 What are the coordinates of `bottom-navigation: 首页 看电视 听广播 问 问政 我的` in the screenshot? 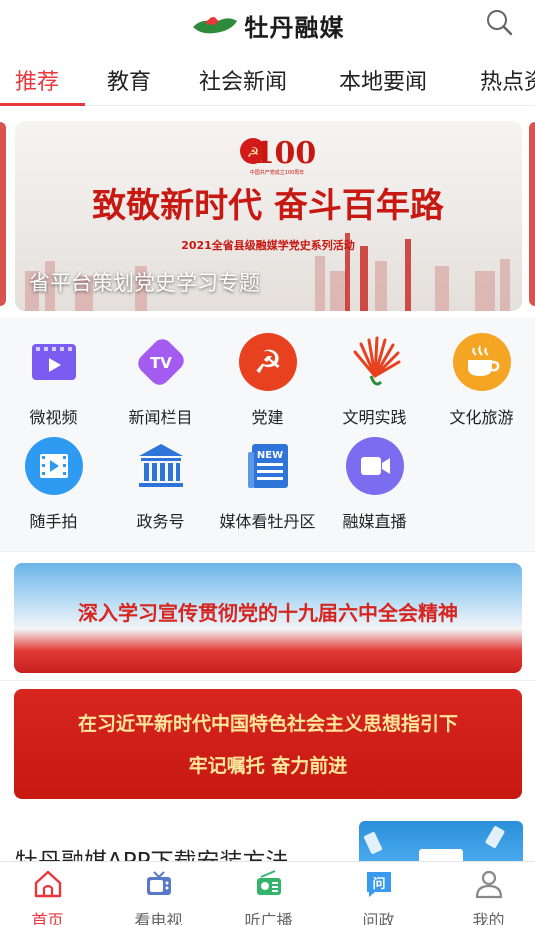 It's located at (267, 893).